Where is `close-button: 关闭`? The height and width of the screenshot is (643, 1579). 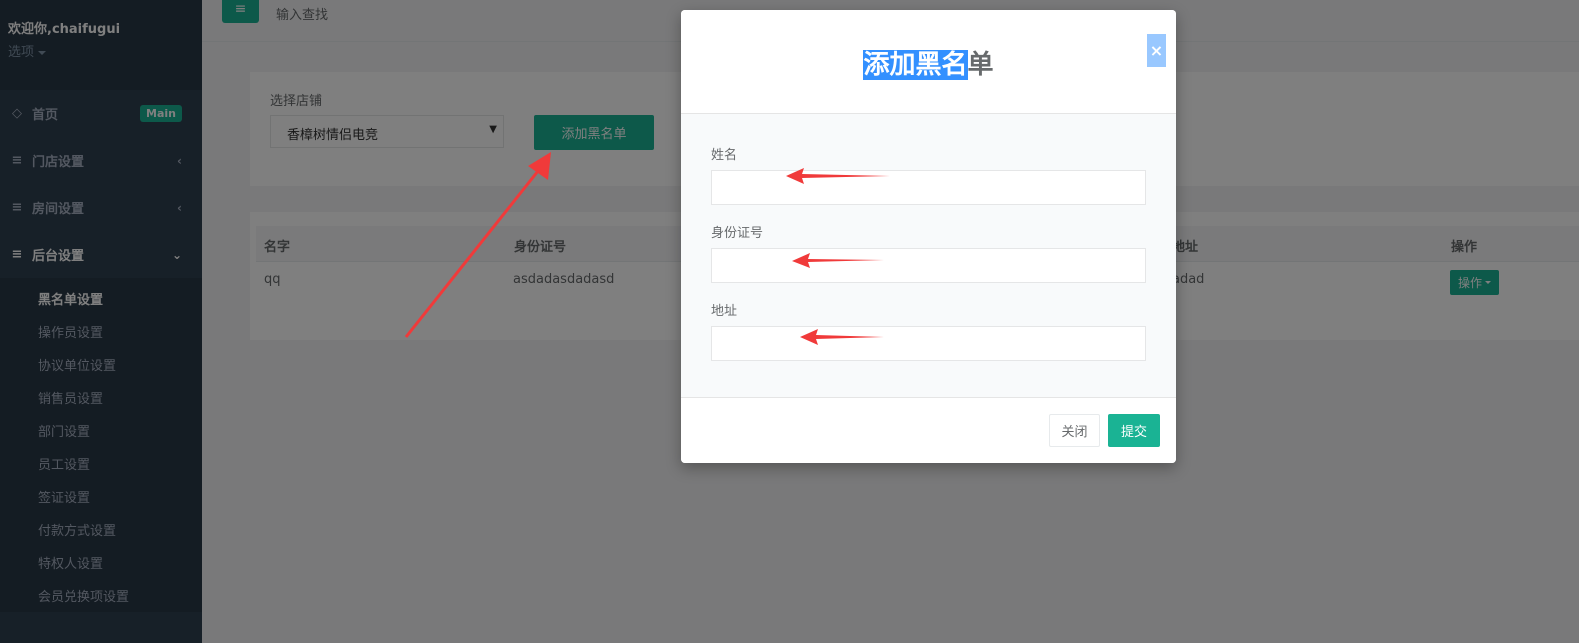
close-button: 关闭 is located at coordinates (1074, 430).